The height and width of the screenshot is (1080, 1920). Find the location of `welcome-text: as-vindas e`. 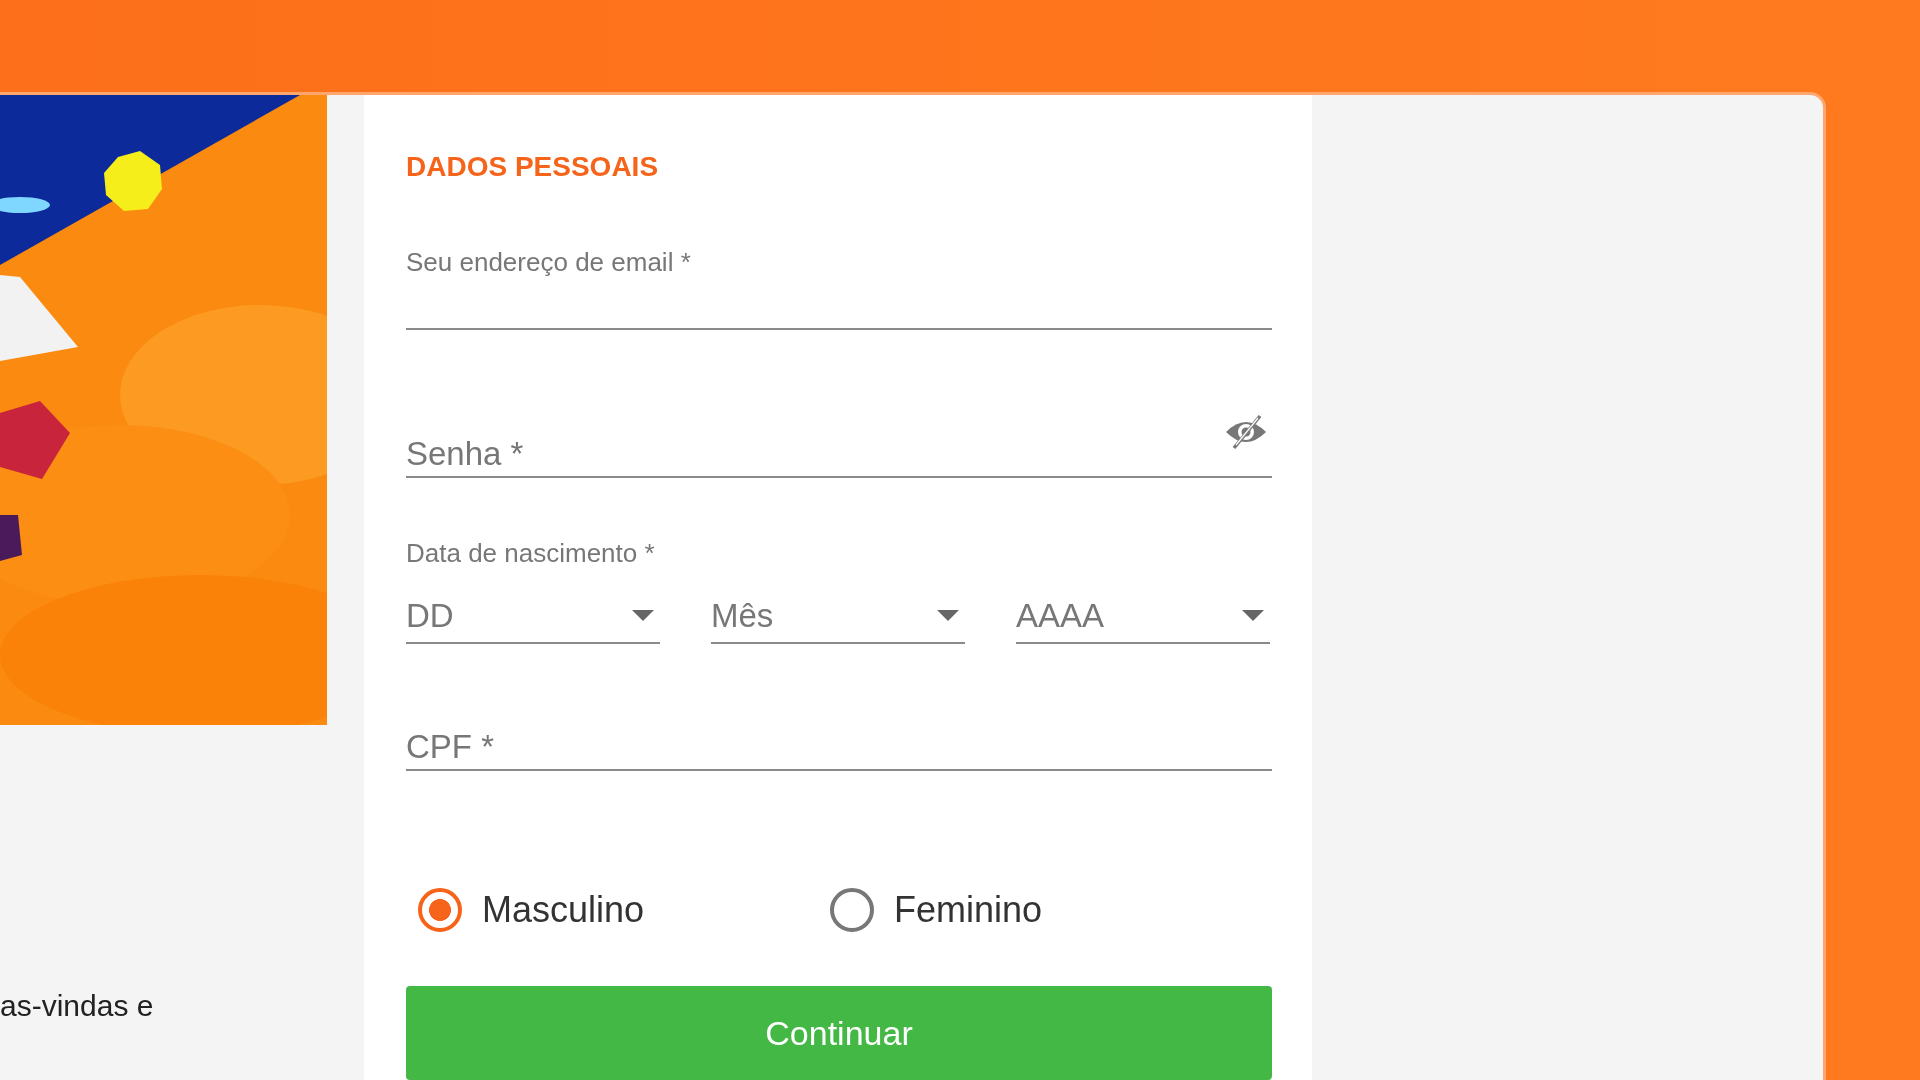

welcome-text: as-vindas e is located at coordinates (77, 1006).